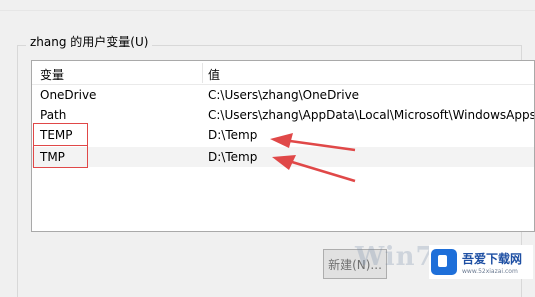 This screenshot has height=297, width=535. I want to click on download-logo-icon, so click(444, 262).